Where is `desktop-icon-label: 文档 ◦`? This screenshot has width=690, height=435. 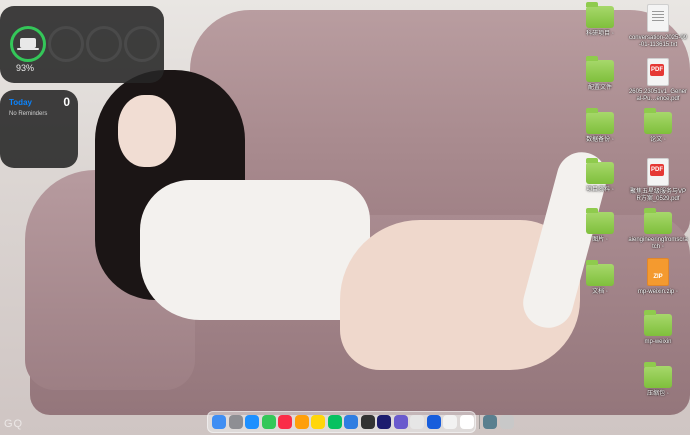
desktop-icon-label: 文档 ◦ is located at coordinates (600, 292).